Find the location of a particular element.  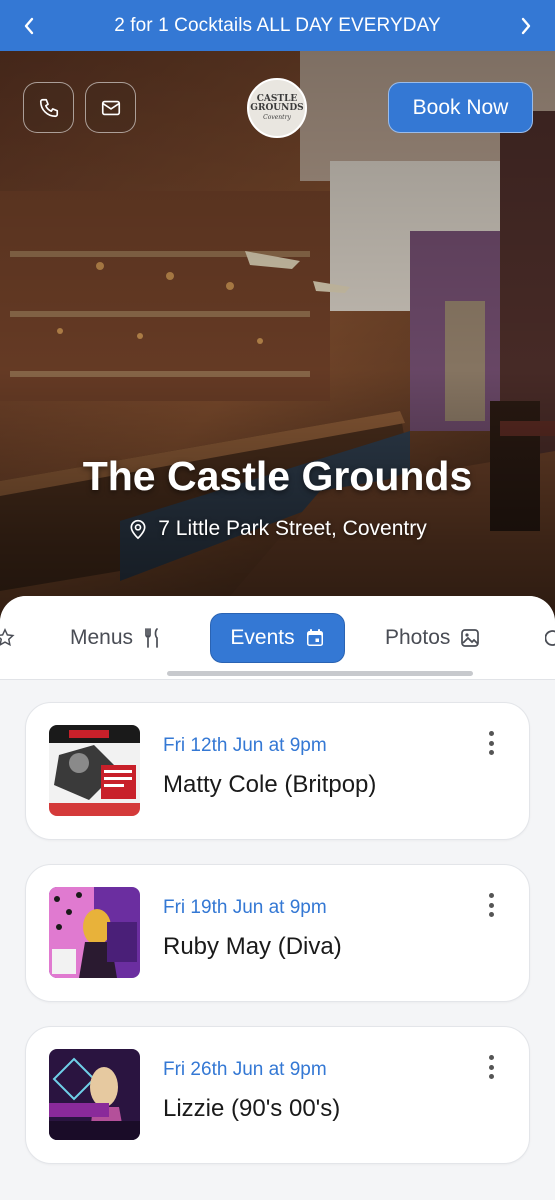

mail-icon is located at coordinates (110, 107).